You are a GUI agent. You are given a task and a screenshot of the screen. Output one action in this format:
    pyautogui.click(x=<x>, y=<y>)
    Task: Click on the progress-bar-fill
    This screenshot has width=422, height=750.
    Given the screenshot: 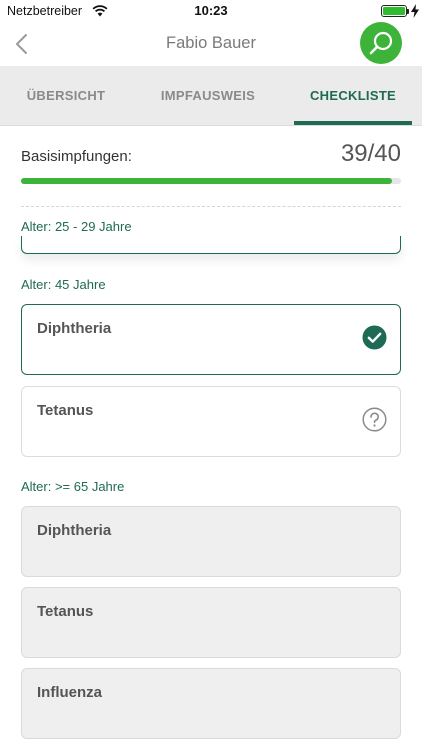 What is the action you would take?
    pyautogui.click(x=206, y=181)
    